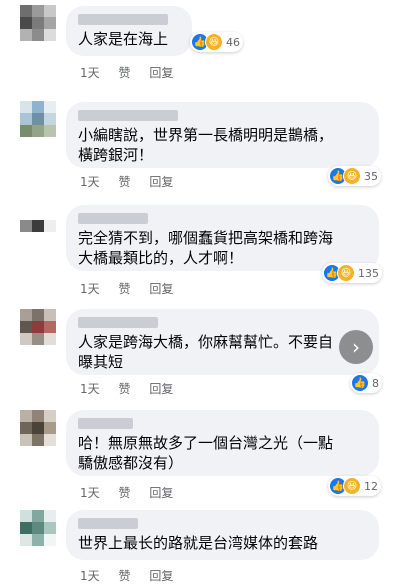  I want to click on reaction-summary: 👍 8, so click(366, 383).